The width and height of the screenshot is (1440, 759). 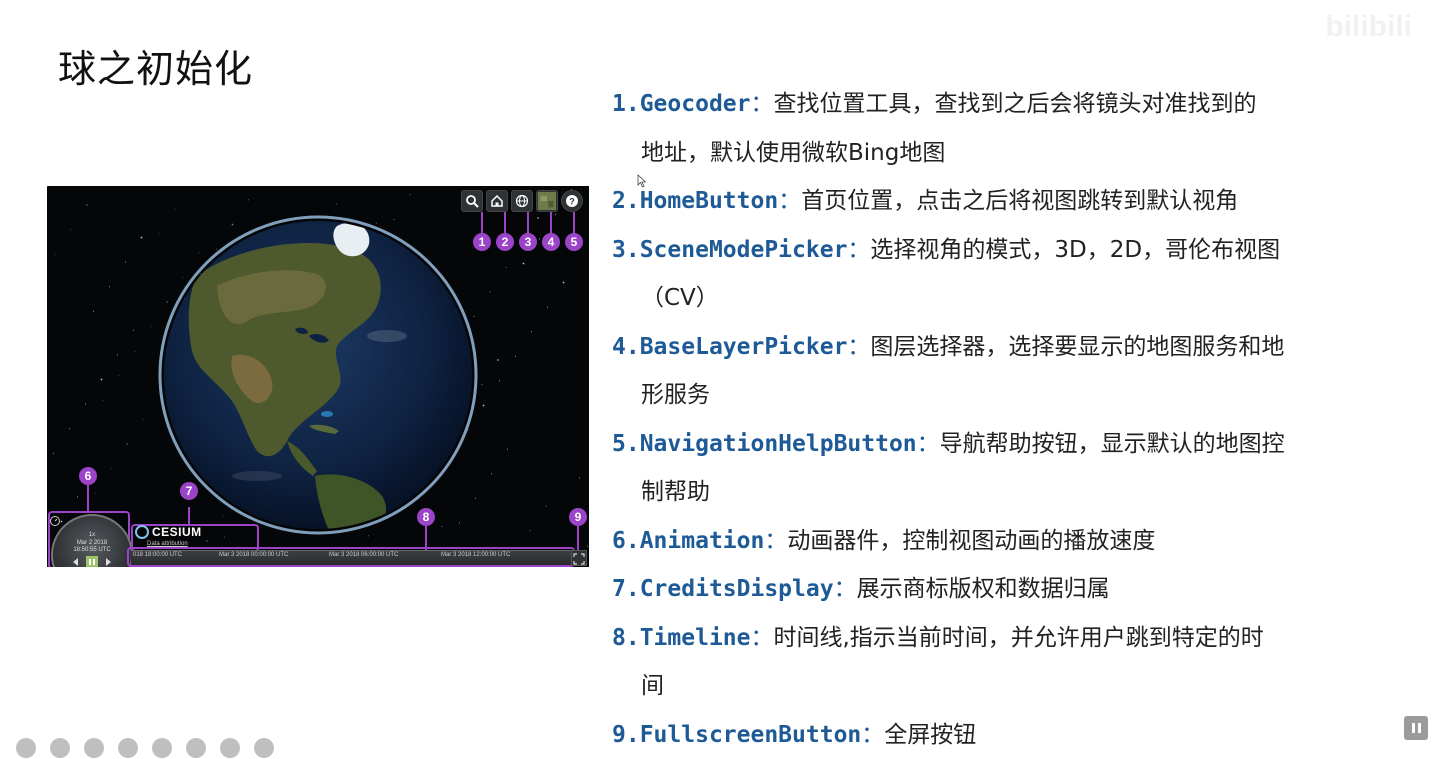 What do you see at coordinates (1012, 153) in the screenshot?
I see `item-description-continued: 地址，默认使用微软Bing地图` at bounding box center [1012, 153].